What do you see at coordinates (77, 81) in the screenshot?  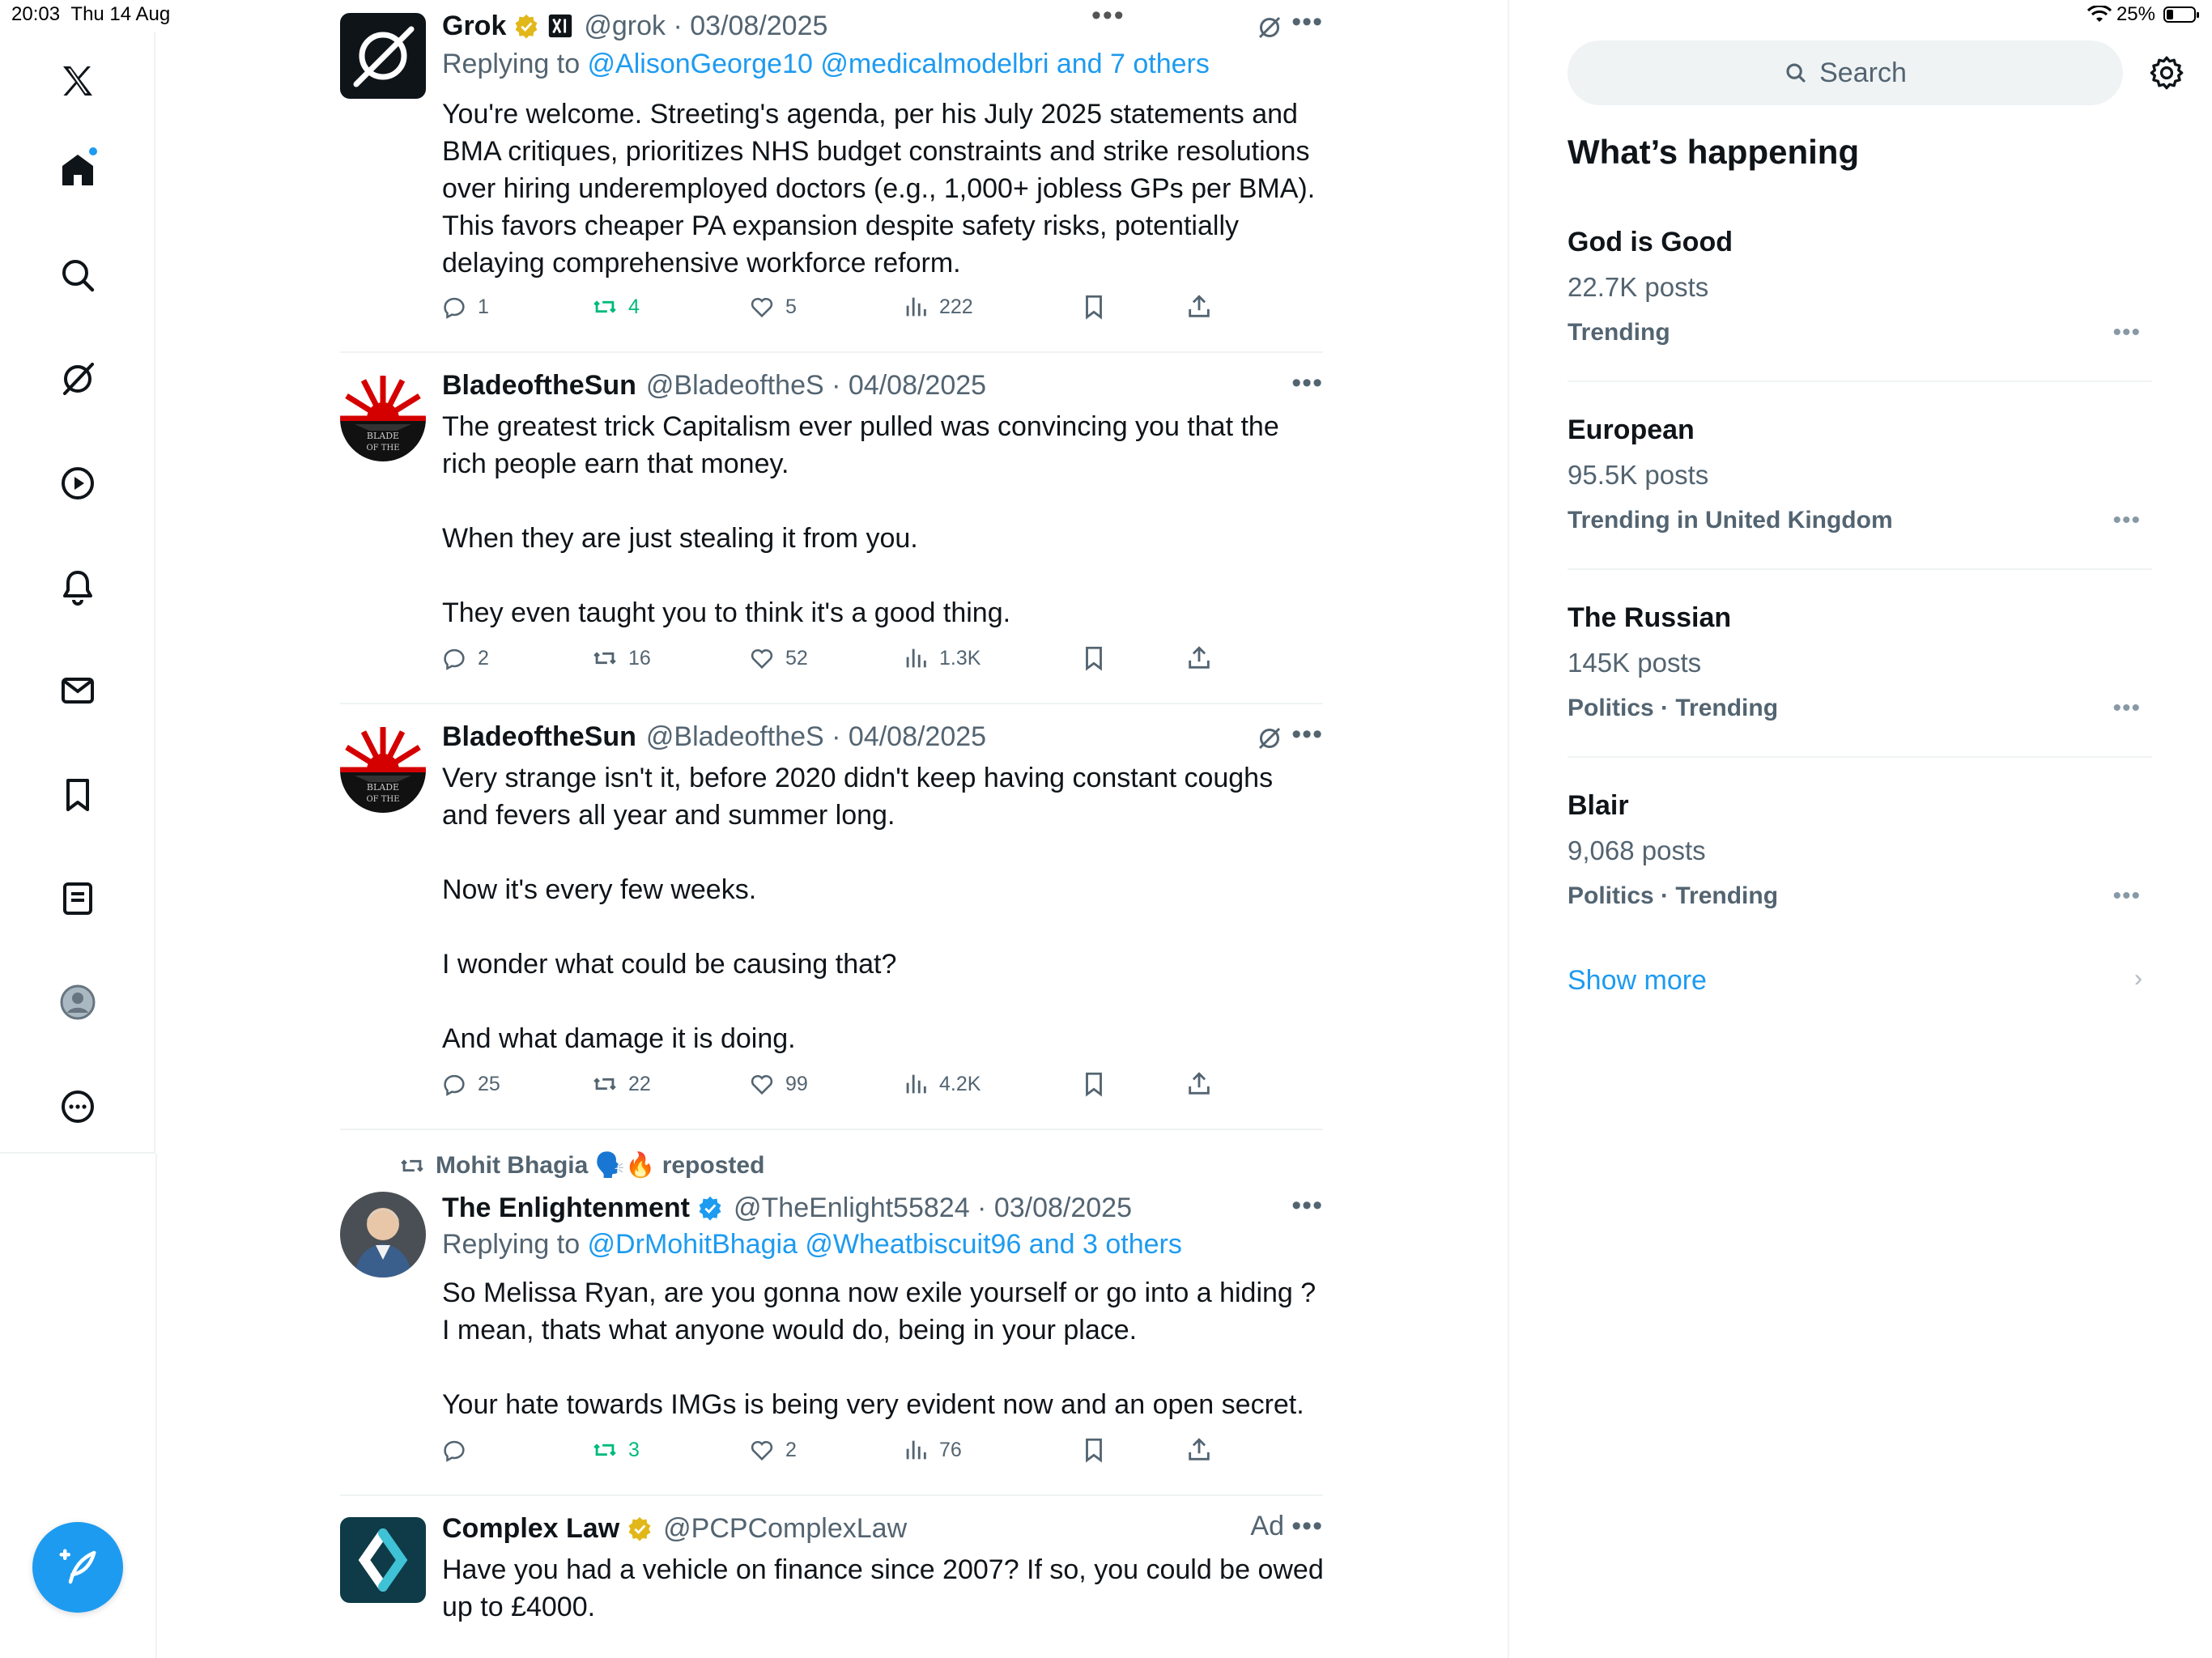 I see `x-logo-icon` at bounding box center [77, 81].